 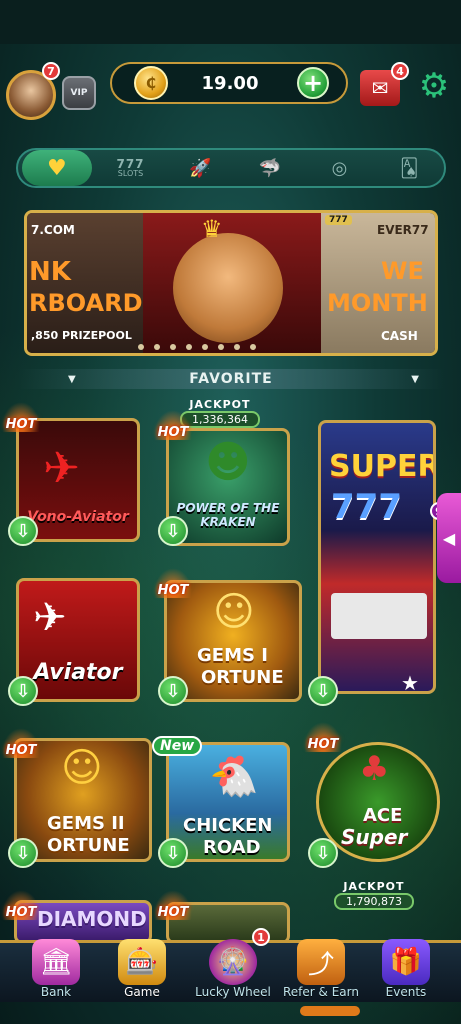 I want to click on tab-crash: 🚀, so click(x=200, y=168).